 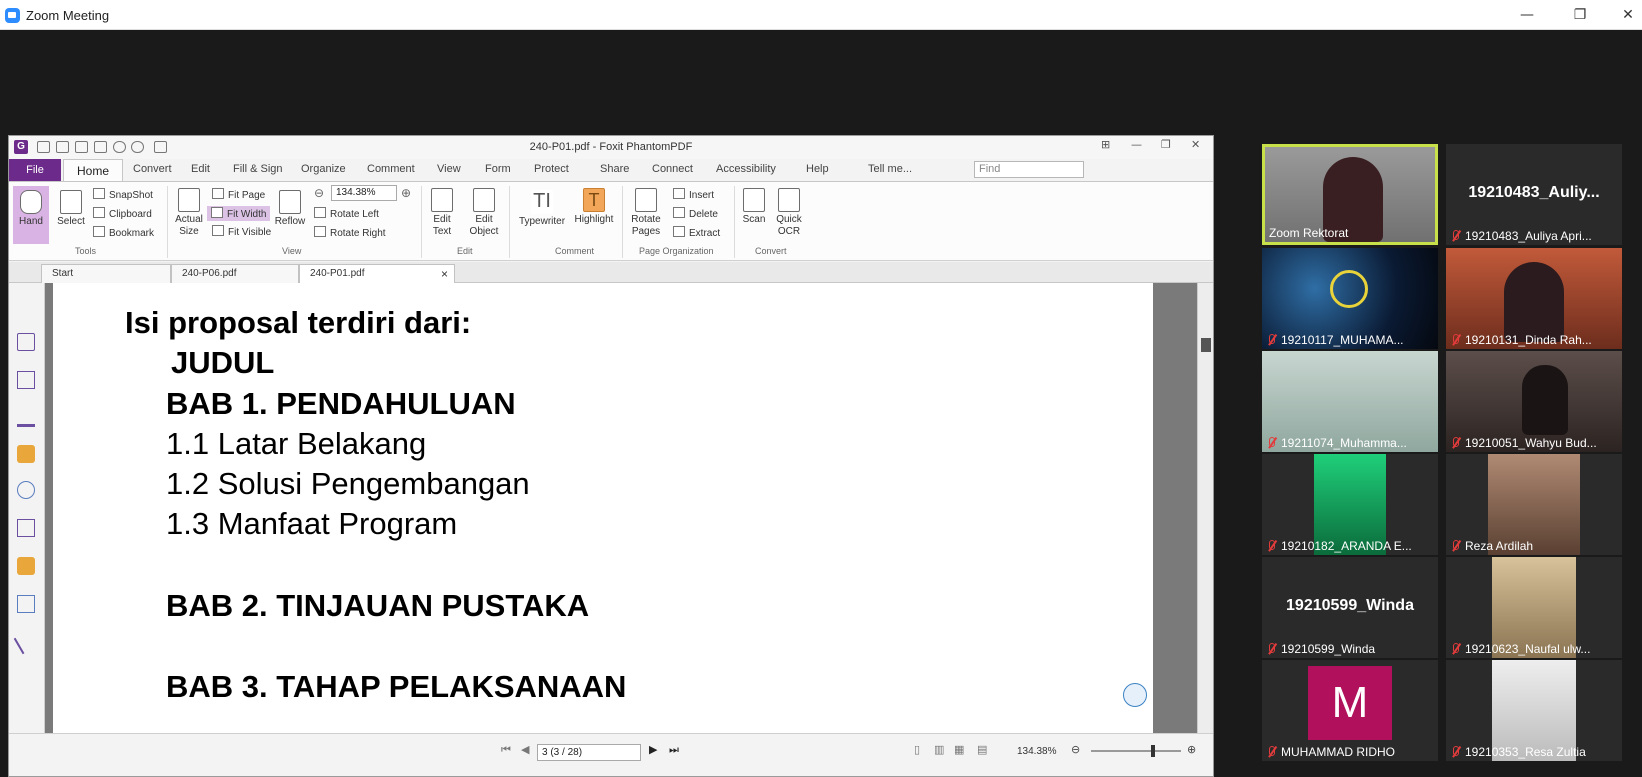 What do you see at coordinates (26, 642) in the screenshot?
I see `accessibility-icon` at bounding box center [26, 642].